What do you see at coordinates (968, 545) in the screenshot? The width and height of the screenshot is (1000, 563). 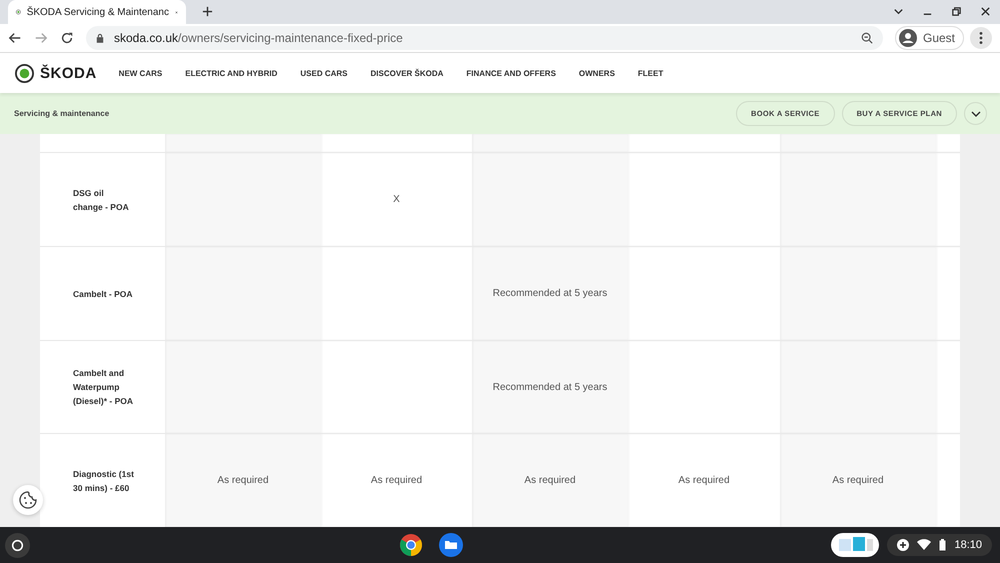 I see `clock-time: 18:10` at bounding box center [968, 545].